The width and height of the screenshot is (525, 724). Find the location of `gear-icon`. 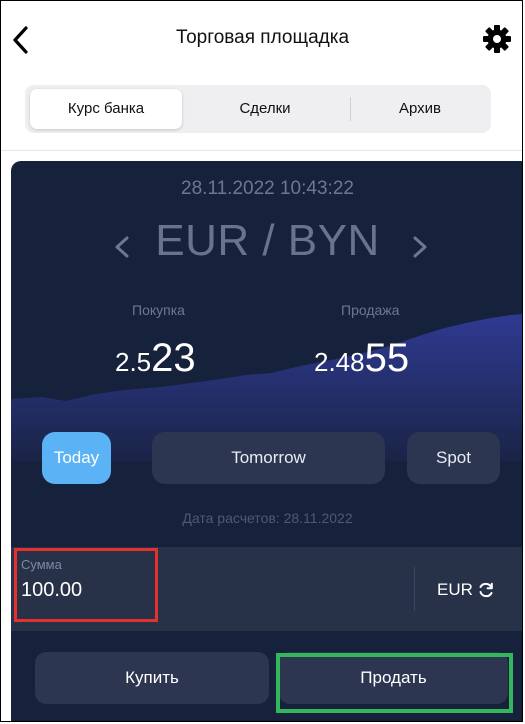

gear-icon is located at coordinates (497, 39).